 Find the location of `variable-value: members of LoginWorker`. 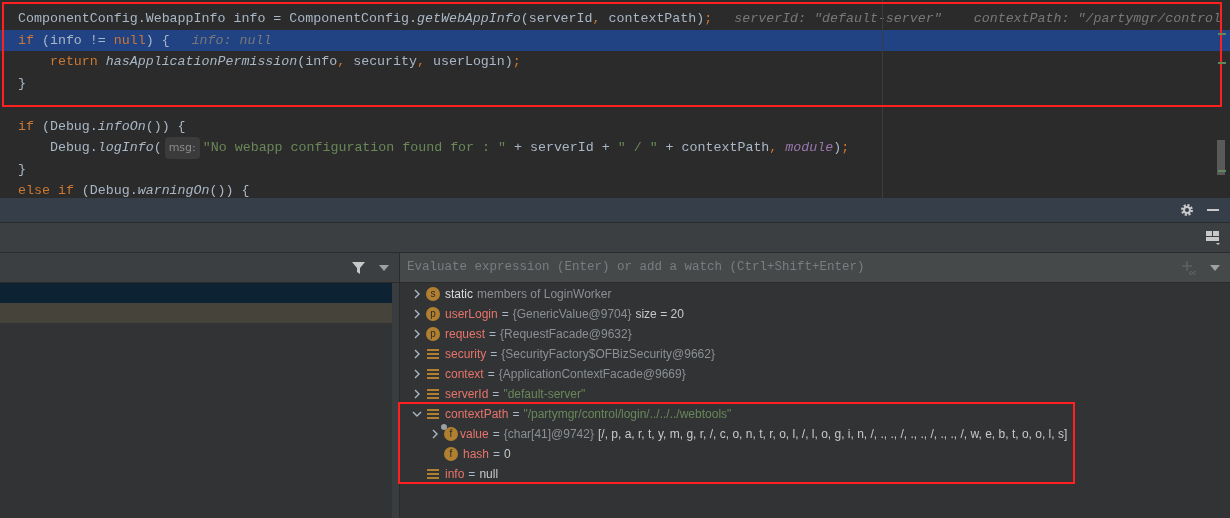

variable-value: members of LoginWorker is located at coordinates (544, 294).